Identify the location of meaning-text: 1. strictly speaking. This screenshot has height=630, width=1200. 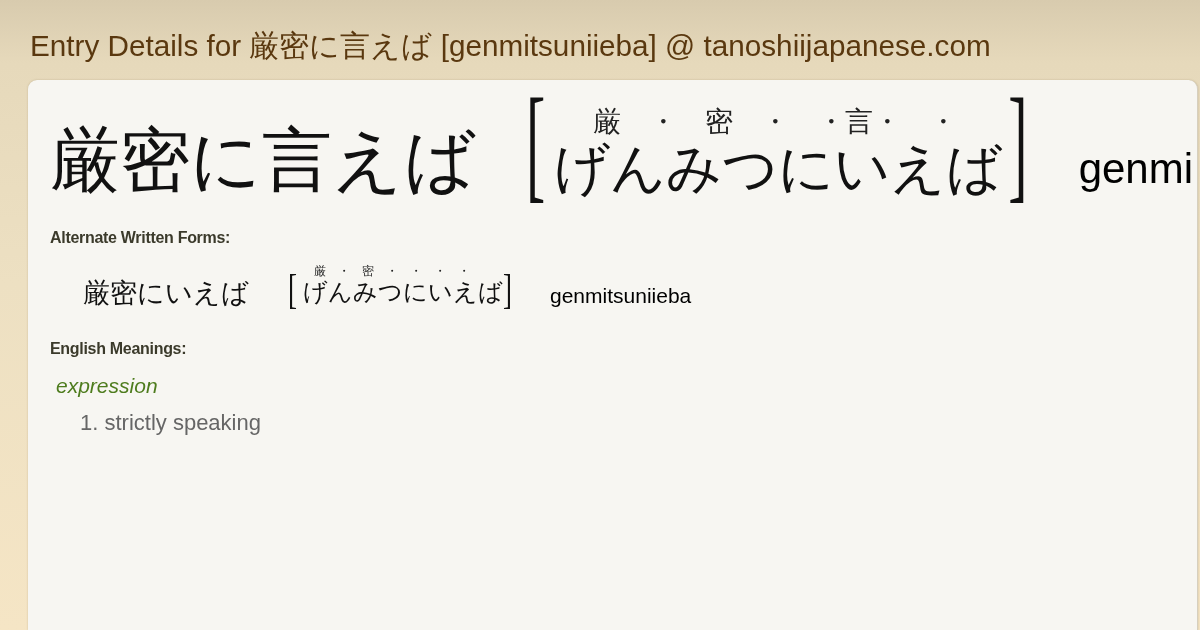
(170, 422).